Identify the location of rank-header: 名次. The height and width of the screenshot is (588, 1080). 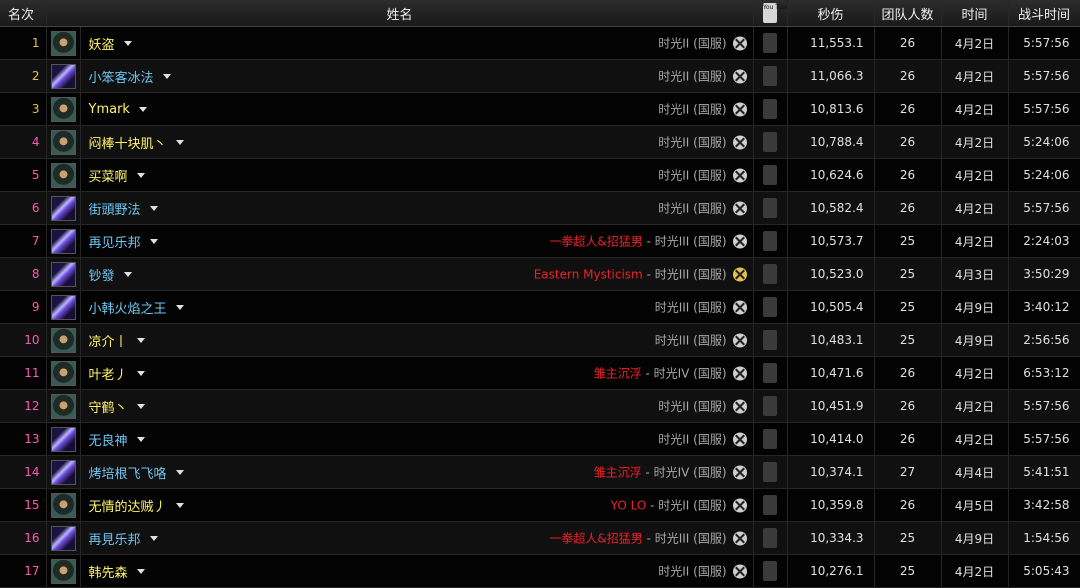
(23, 13).